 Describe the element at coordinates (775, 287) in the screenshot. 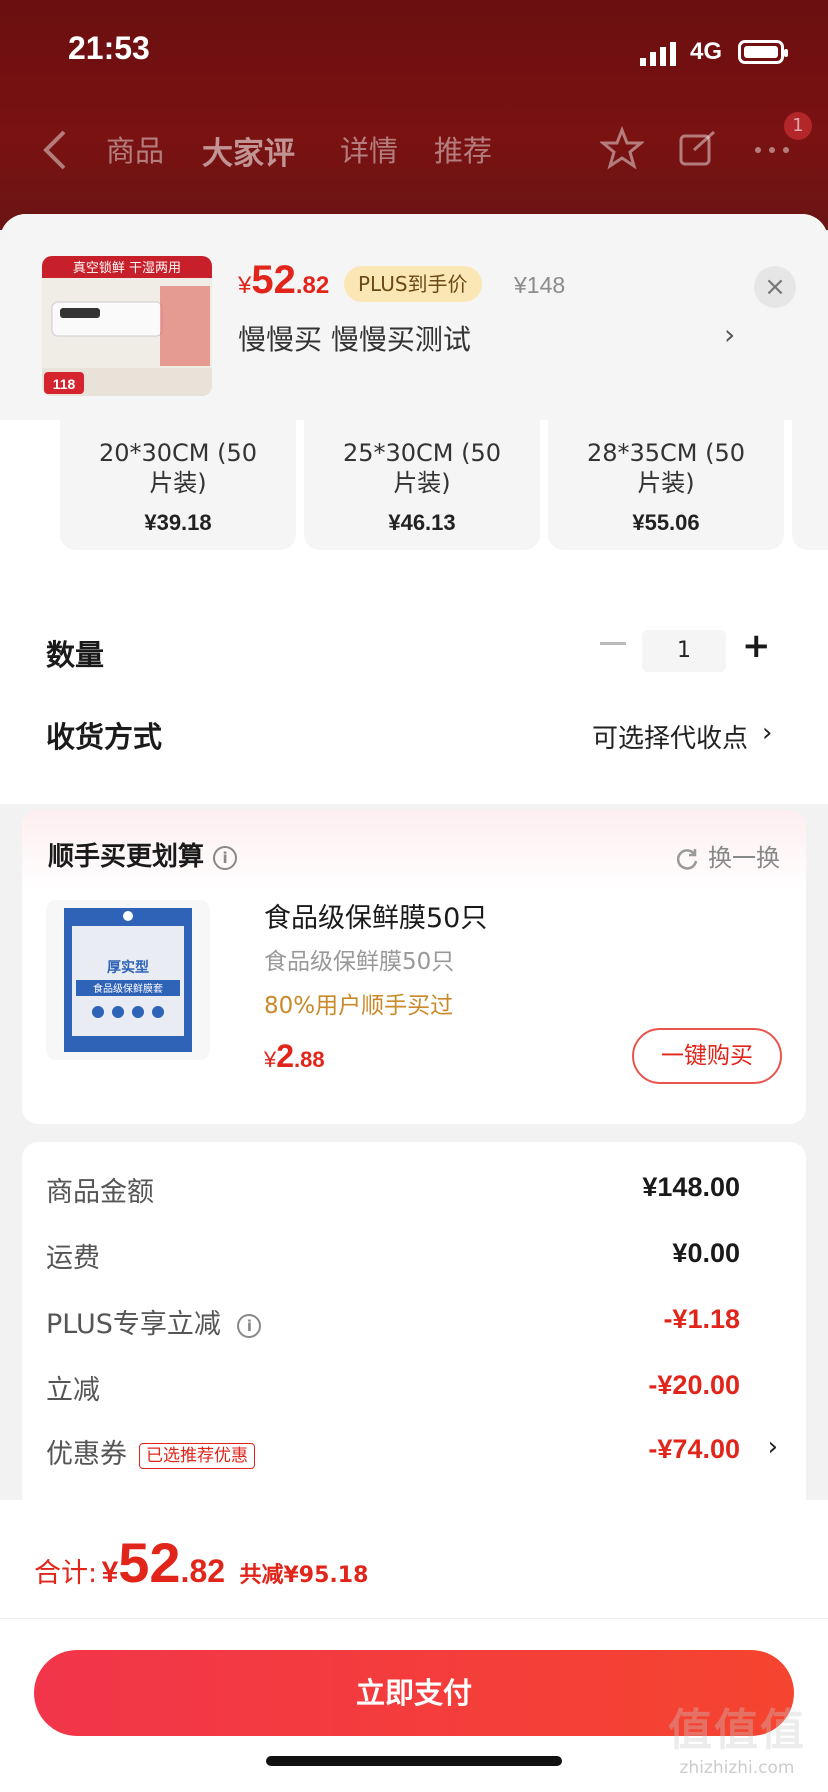

I see `close-button: ×` at that location.